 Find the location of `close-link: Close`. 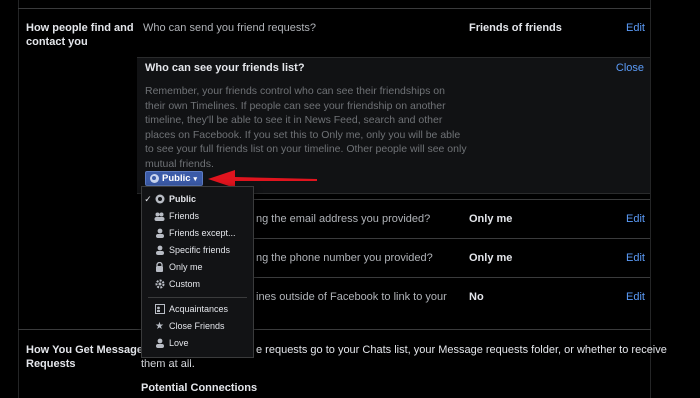

close-link: Close is located at coordinates (630, 68).